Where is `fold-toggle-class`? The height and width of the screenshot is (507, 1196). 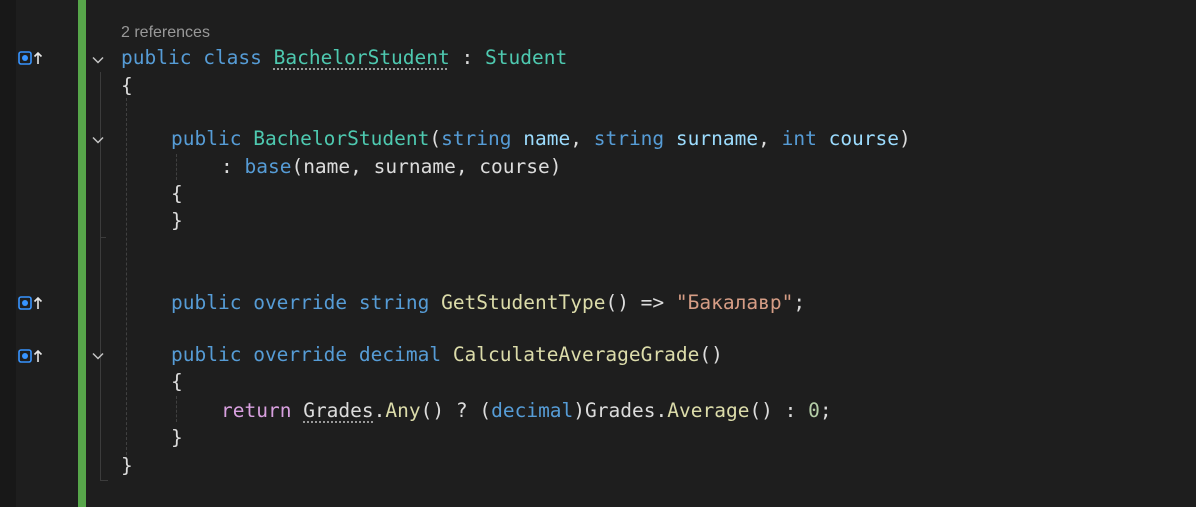
fold-toggle-class is located at coordinates (98, 60).